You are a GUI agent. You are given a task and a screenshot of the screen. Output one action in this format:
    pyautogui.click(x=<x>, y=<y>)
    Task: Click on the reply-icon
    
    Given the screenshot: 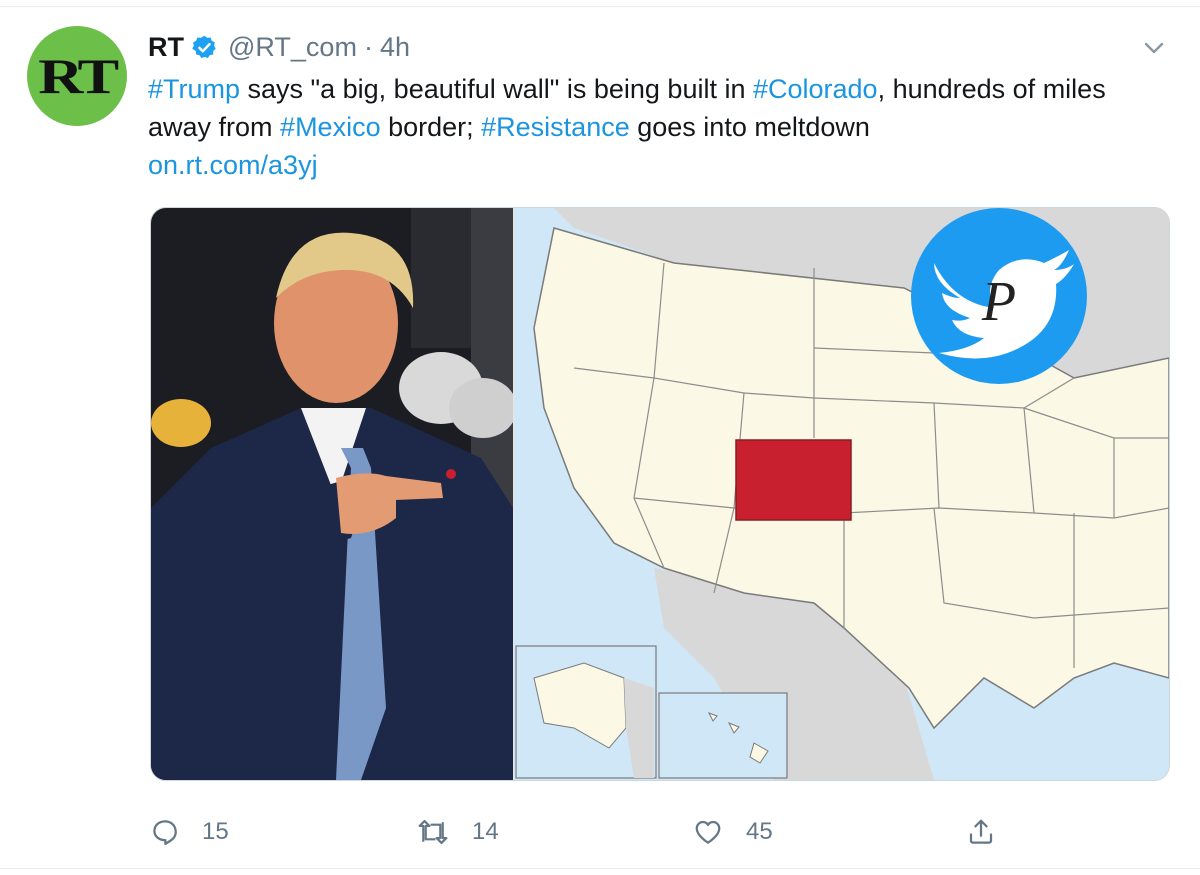 What is the action you would take?
    pyautogui.click(x=165, y=832)
    